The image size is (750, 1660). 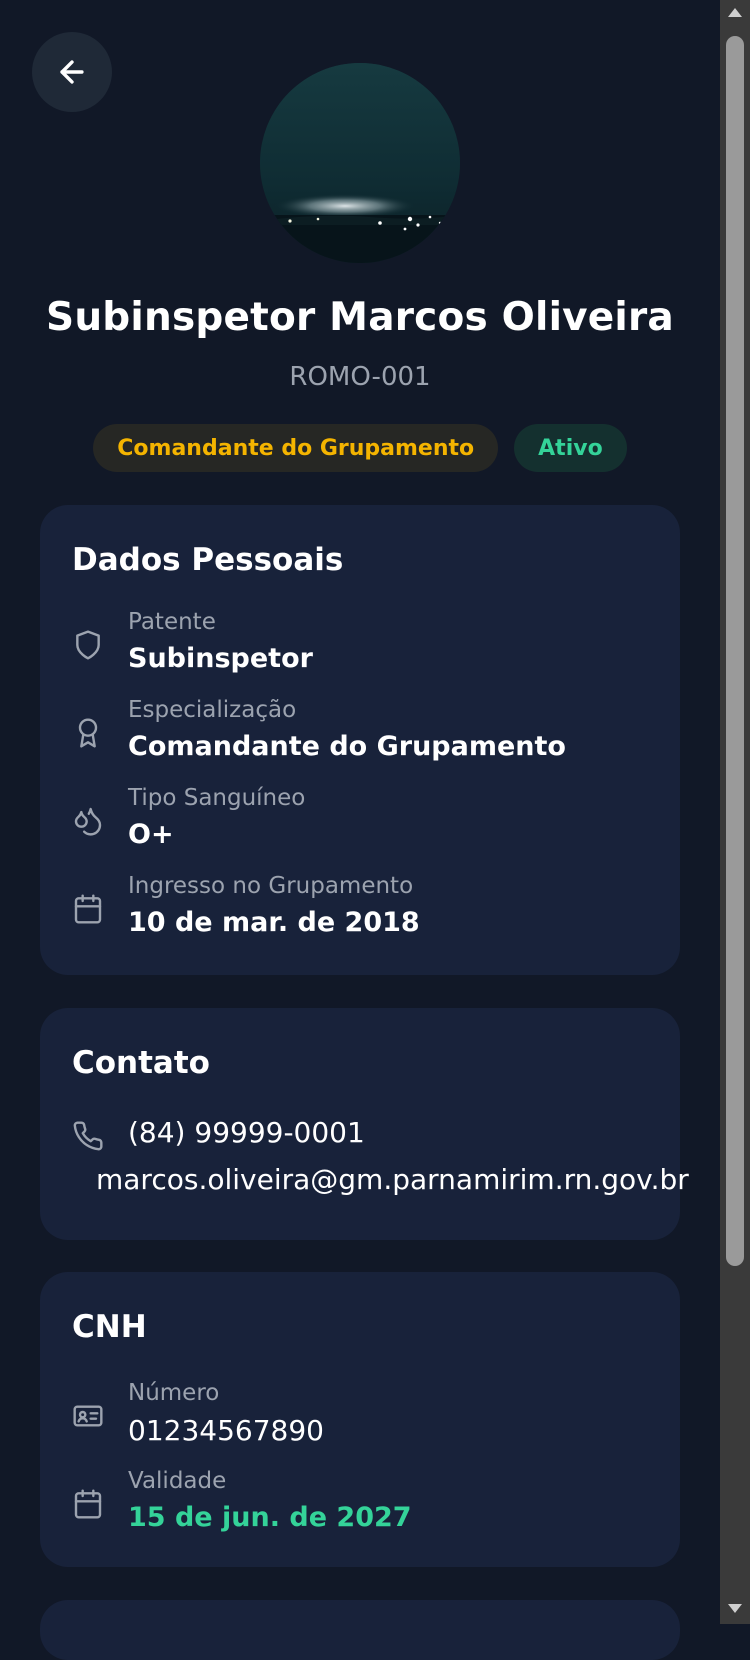 I want to click on cnh-number-value: 01234567890, so click(x=226, y=1430).